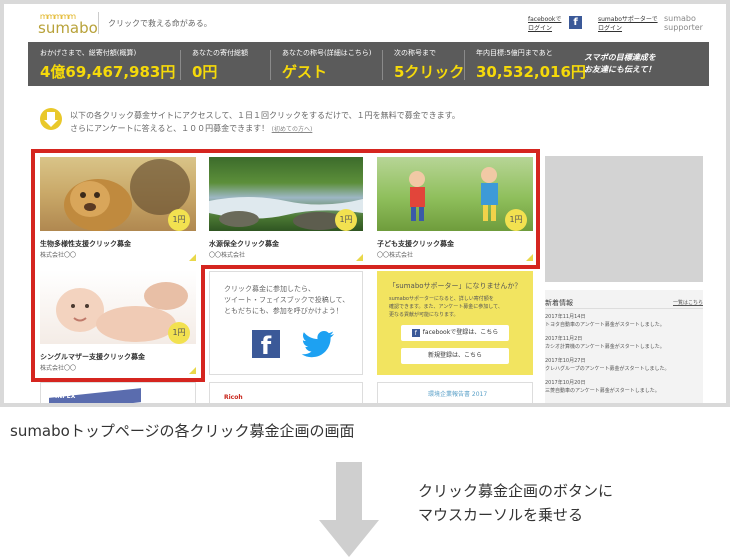  I want to click on instruction-line1: クリック募金企画のボタンに, so click(516, 491).